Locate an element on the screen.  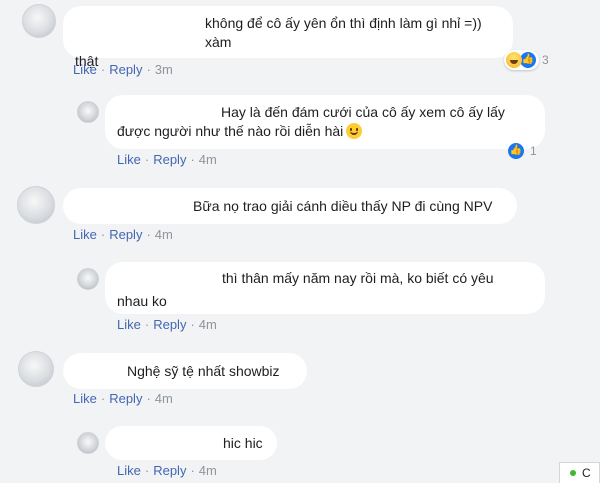
online-status-icon is located at coordinates (573, 473).